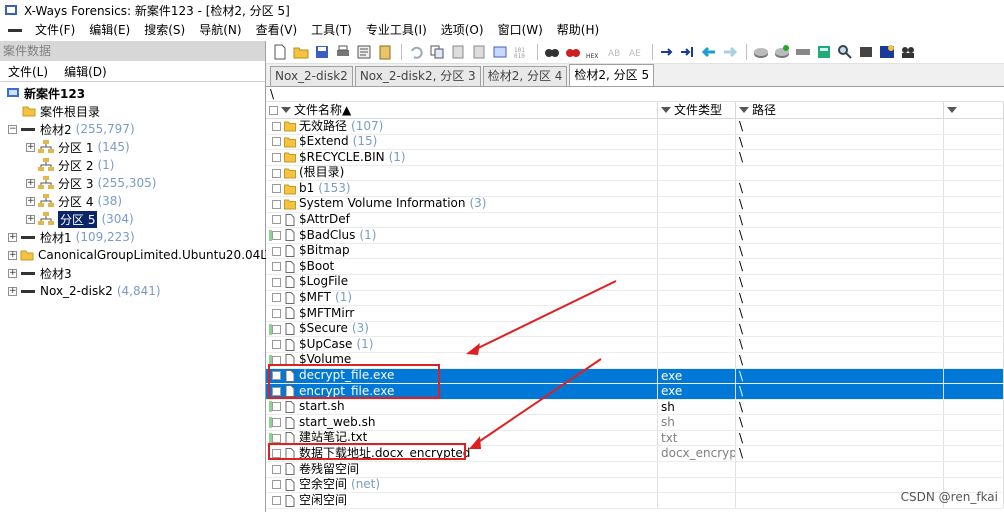 Image resolution: width=1004 pixels, height=512 pixels. Describe the element at coordinates (78, 147) in the screenshot. I see `tree-node-partition1: + 分区 1 (145)` at that location.